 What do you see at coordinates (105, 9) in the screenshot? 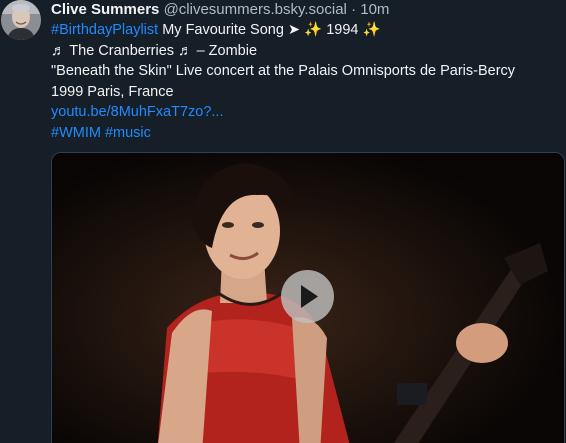
I see `author-name: Clive Summers` at bounding box center [105, 9].